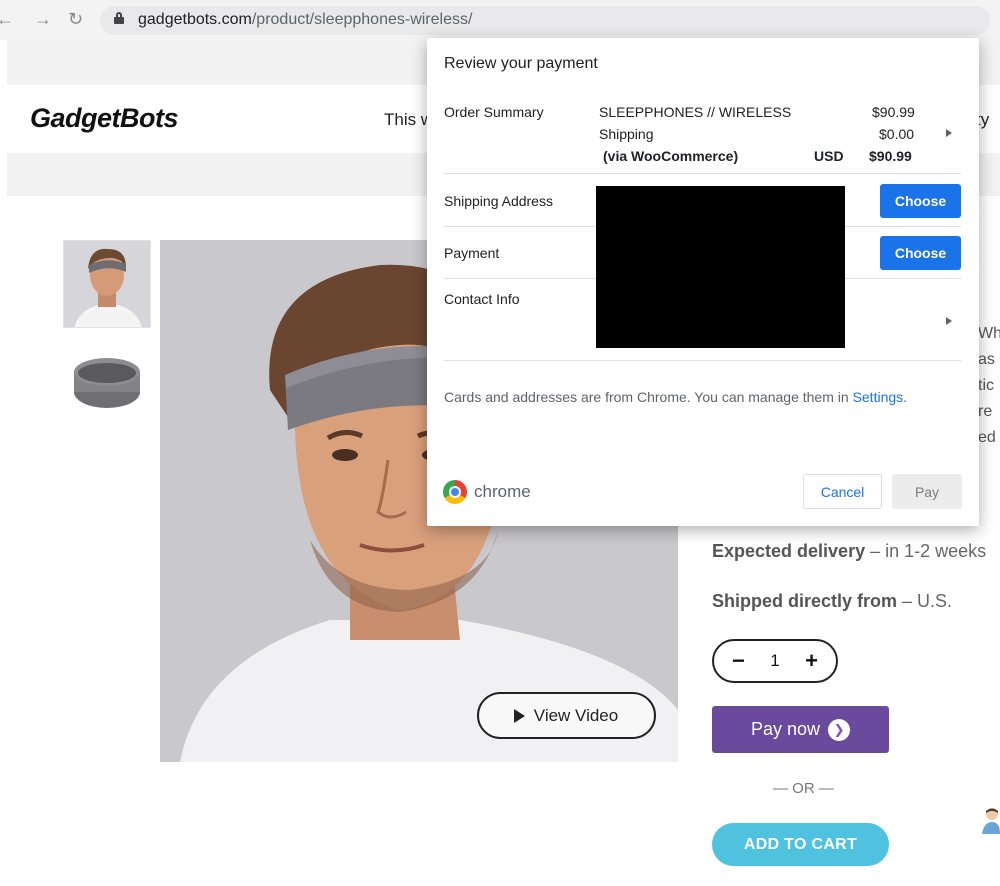 This screenshot has width=1000, height=886. Describe the element at coordinates (897, 134) in the screenshot. I see `shipping-price: $0.00` at that location.